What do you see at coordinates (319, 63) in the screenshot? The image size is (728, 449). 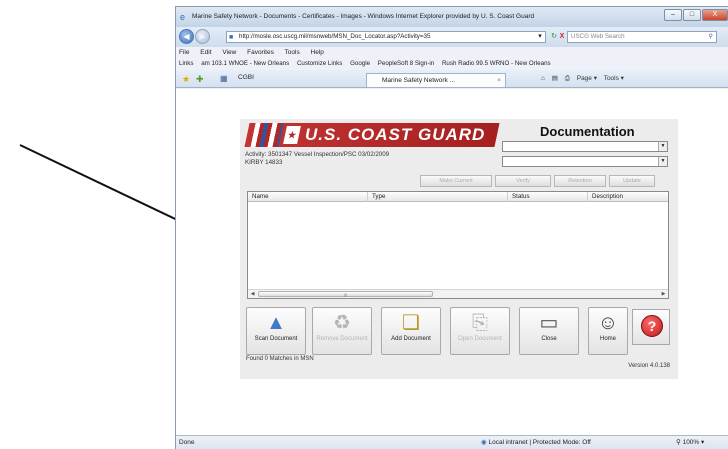 I see `link-customize: Customize Links` at bounding box center [319, 63].